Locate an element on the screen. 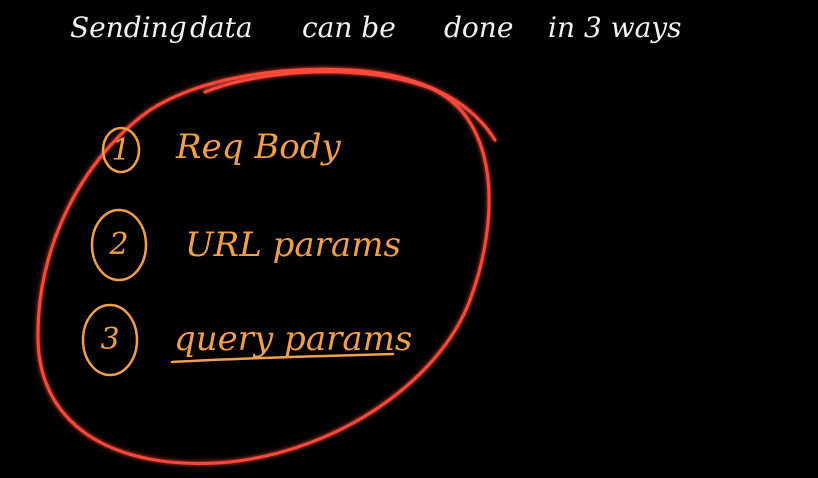 Image resolution: width=818 pixels, height=478 pixels. item-number-2: 2 is located at coordinates (119, 244).